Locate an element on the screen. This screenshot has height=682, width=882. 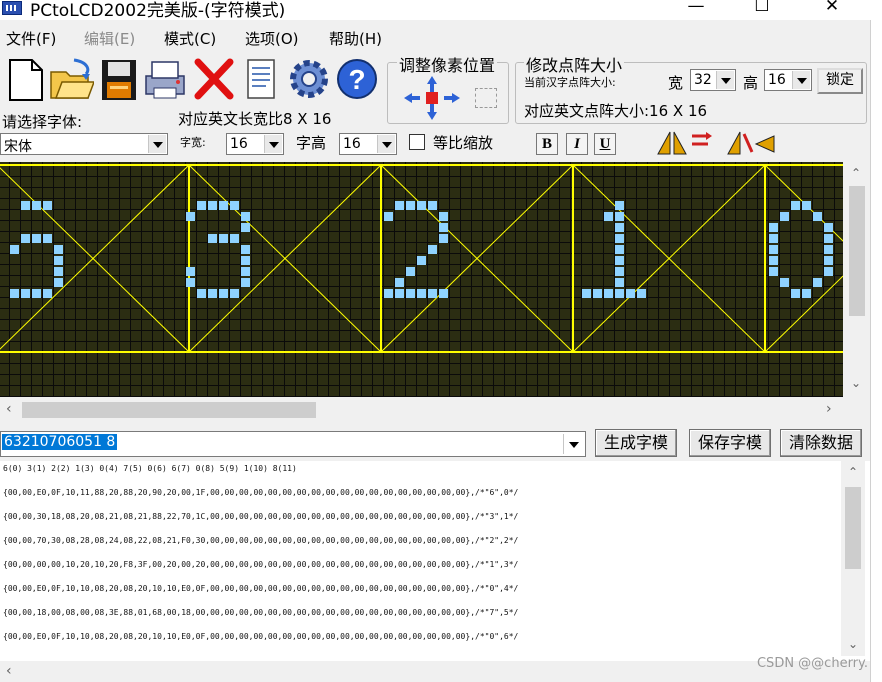
open-folder-icon is located at coordinates (72, 79).